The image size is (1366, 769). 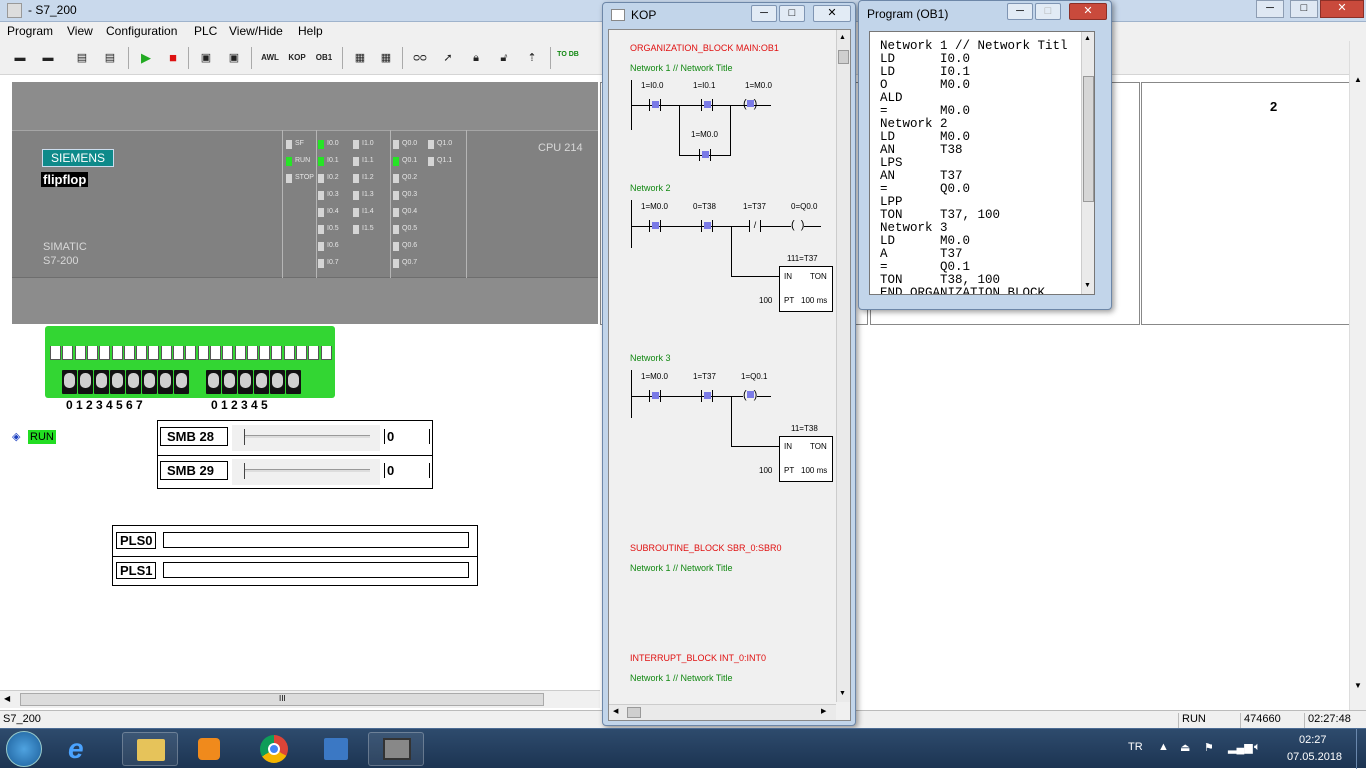 What do you see at coordinates (173, 58) in the screenshot?
I see `stop-icon: ■` at bounding box center [173, 58].